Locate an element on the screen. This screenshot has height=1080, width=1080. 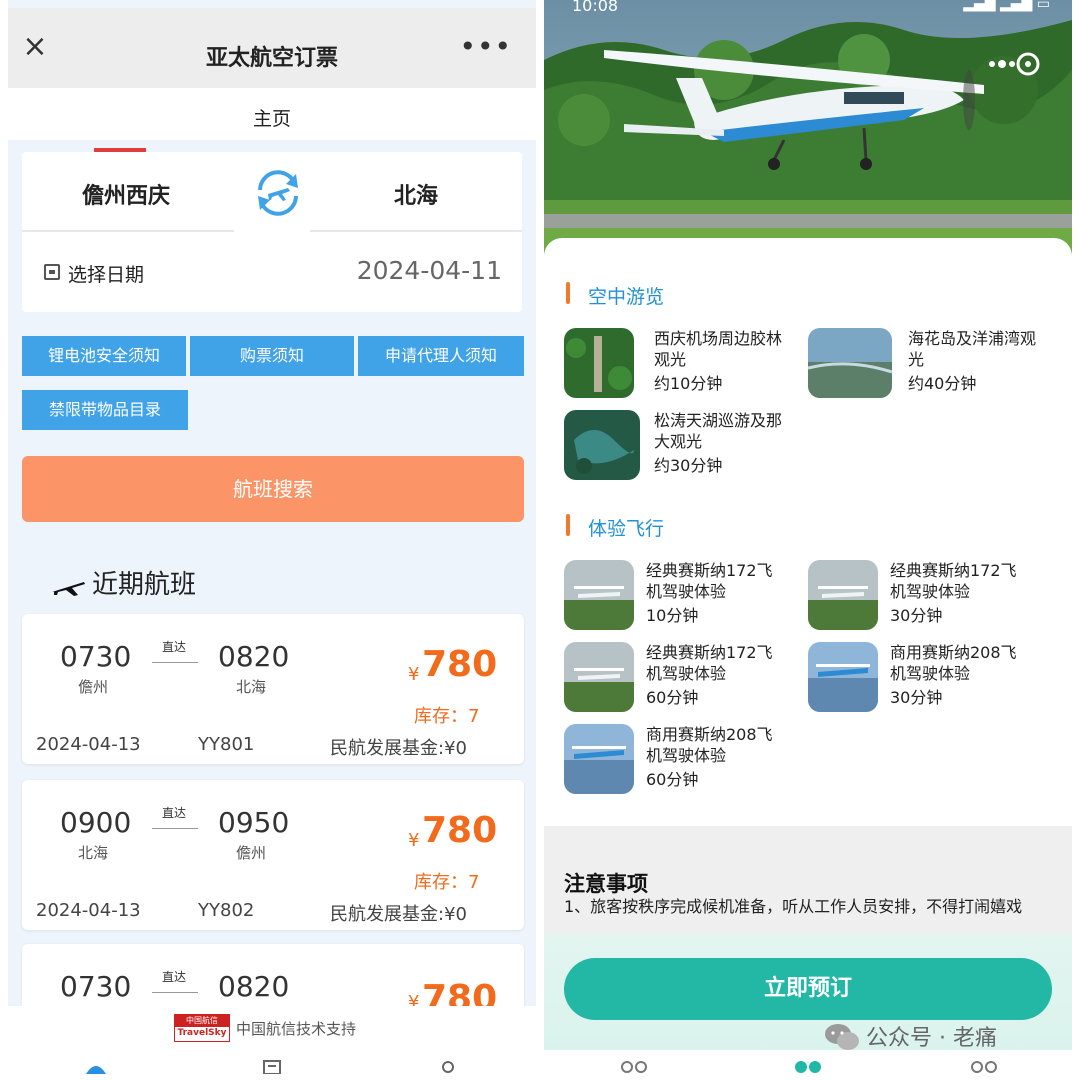
date-label: 选择日期 is located at coordinates (106, 273).